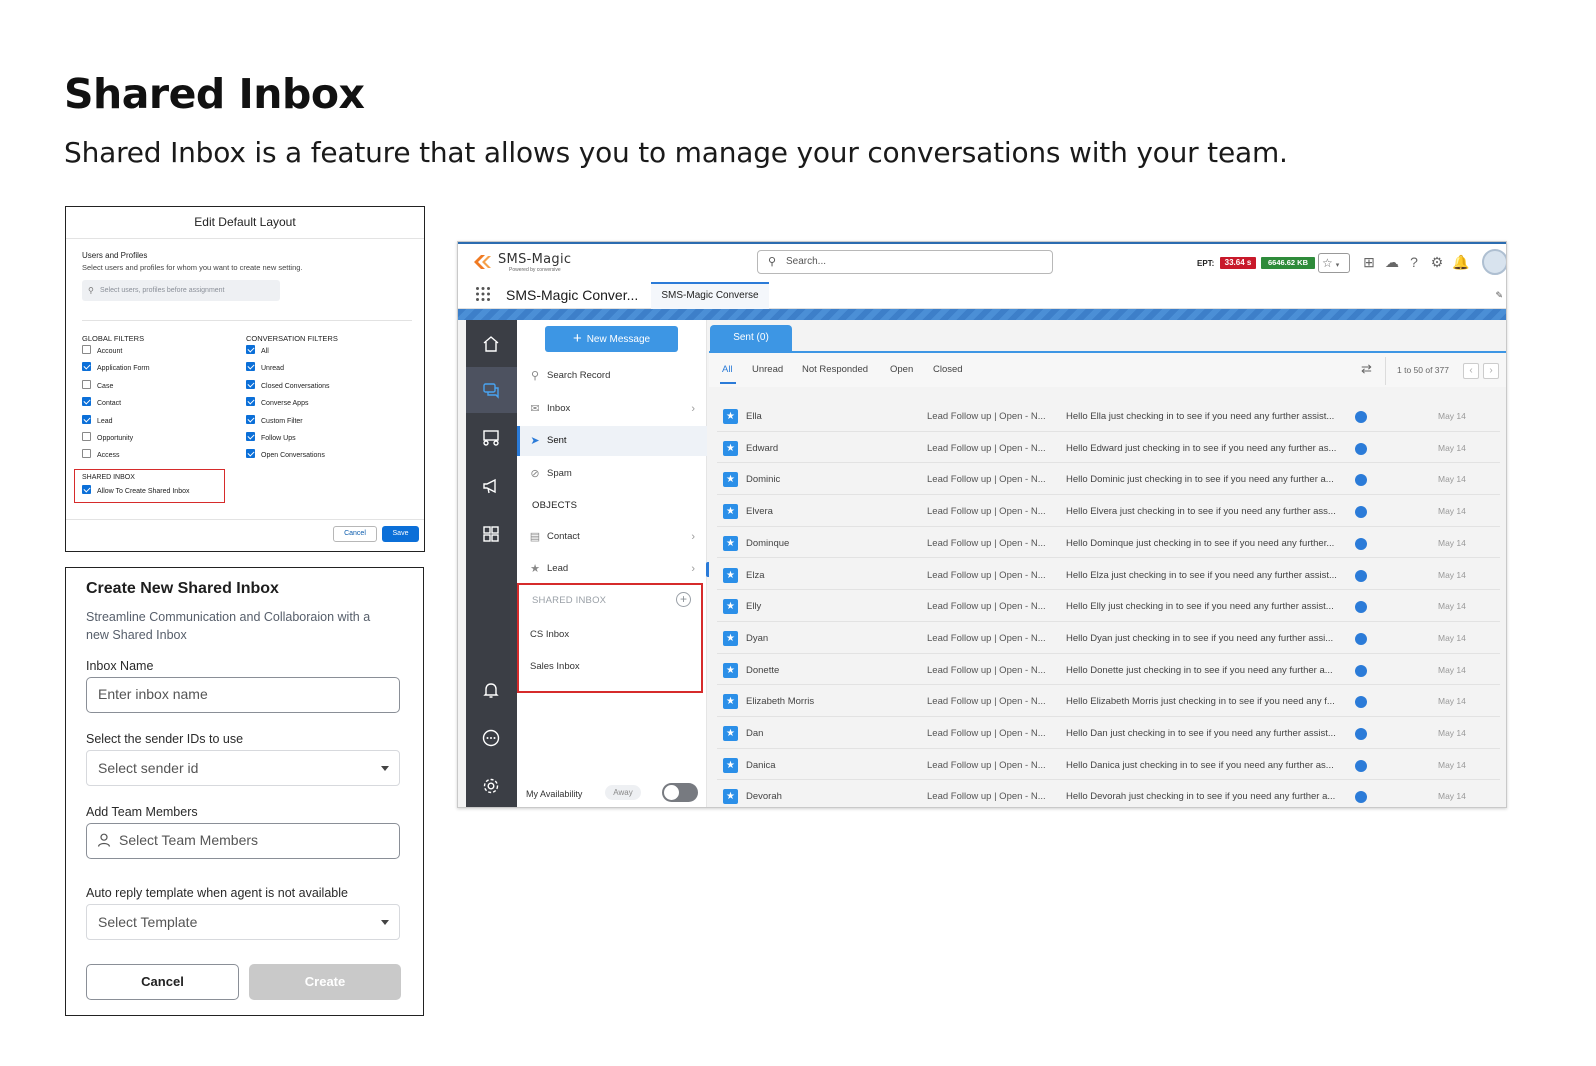 The width and height of the screenshot is (1596, 1066). Describe the element at coordinates (1369, 262) in the screenshot. I see `add-icon: ⊞` at that location.